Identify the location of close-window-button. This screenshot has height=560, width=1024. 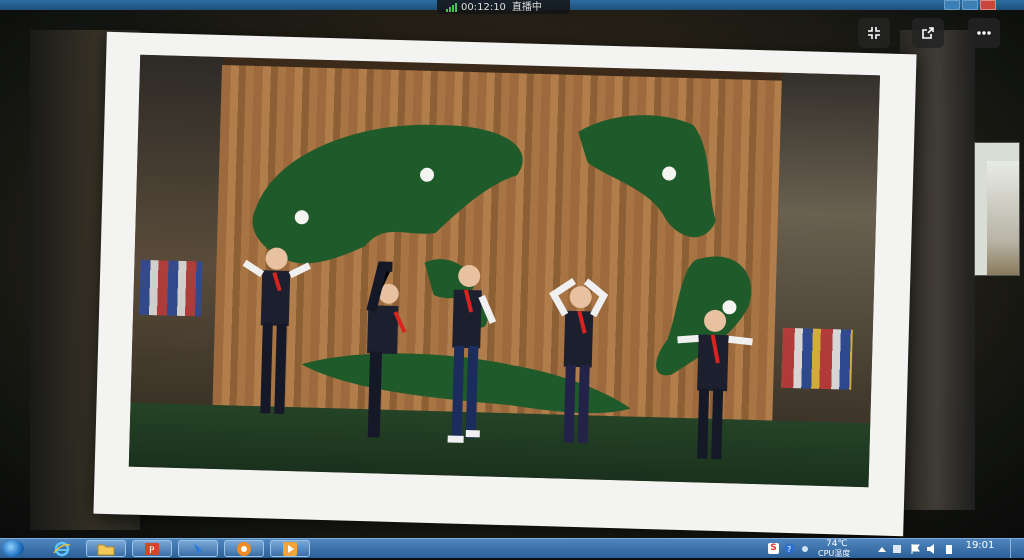
(988, 5).